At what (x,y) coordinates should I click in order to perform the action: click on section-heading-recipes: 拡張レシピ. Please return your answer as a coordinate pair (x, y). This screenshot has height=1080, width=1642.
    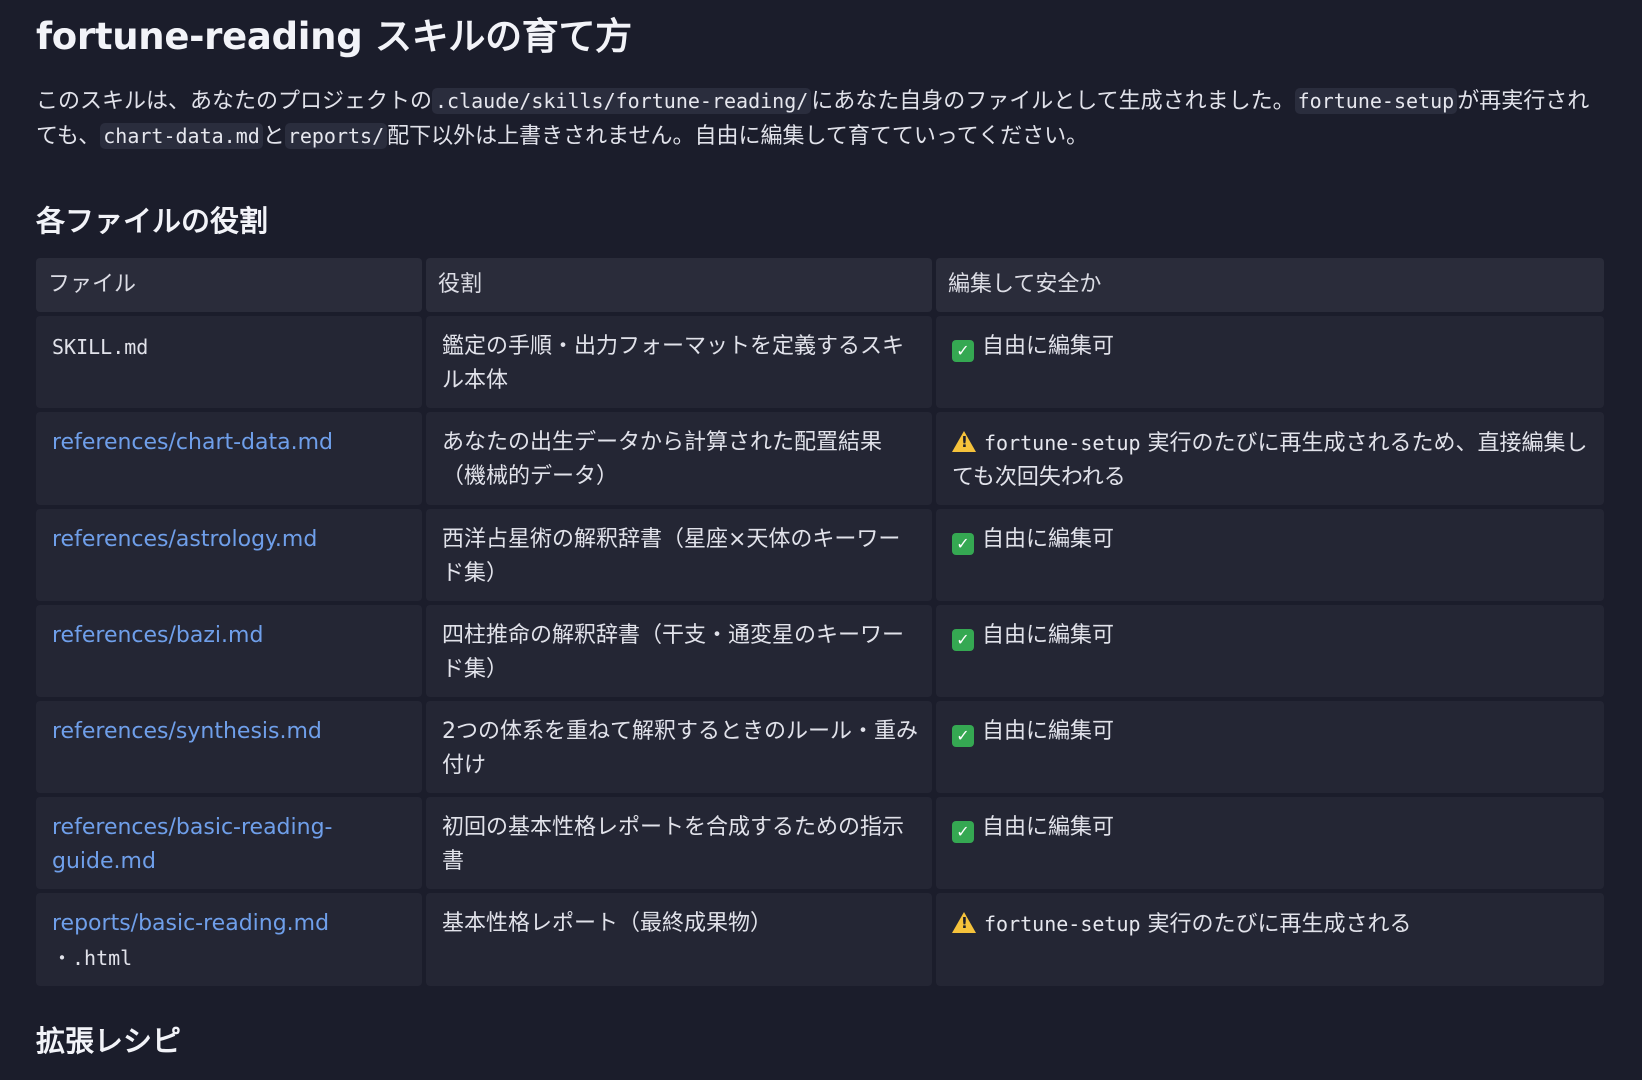
    Looking at the image, I should click on (109, 1041).